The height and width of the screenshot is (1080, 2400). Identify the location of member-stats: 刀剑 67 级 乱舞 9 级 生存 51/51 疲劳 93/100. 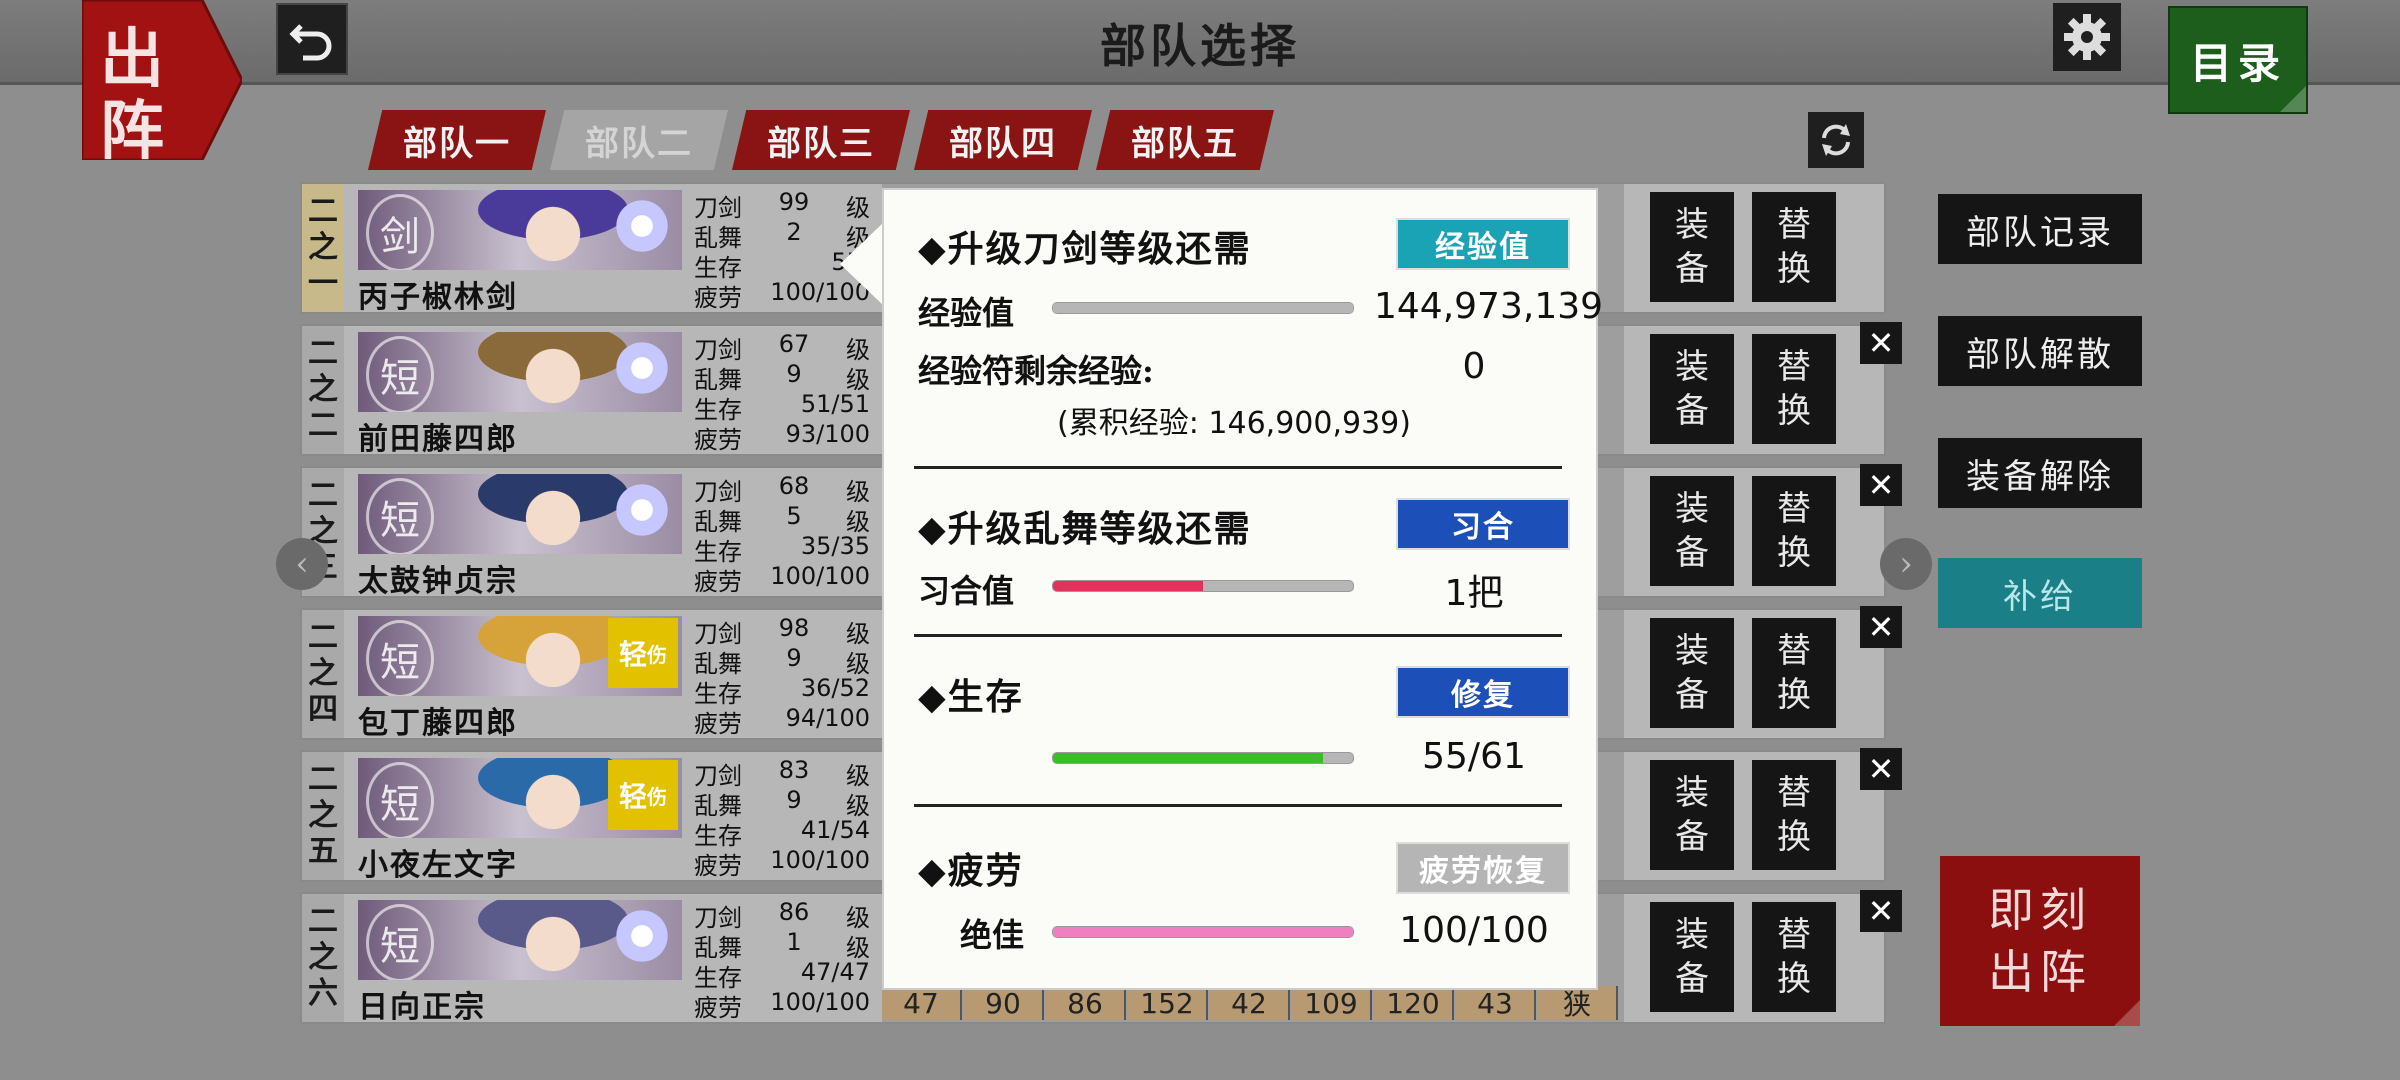
(782, 392).